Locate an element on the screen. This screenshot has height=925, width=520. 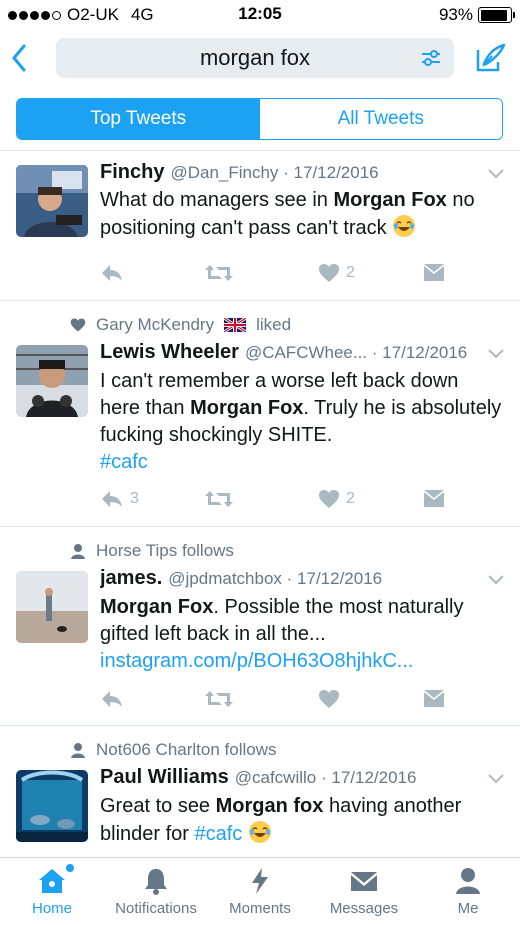
new-content-dot is located at coordinates (70, 868).